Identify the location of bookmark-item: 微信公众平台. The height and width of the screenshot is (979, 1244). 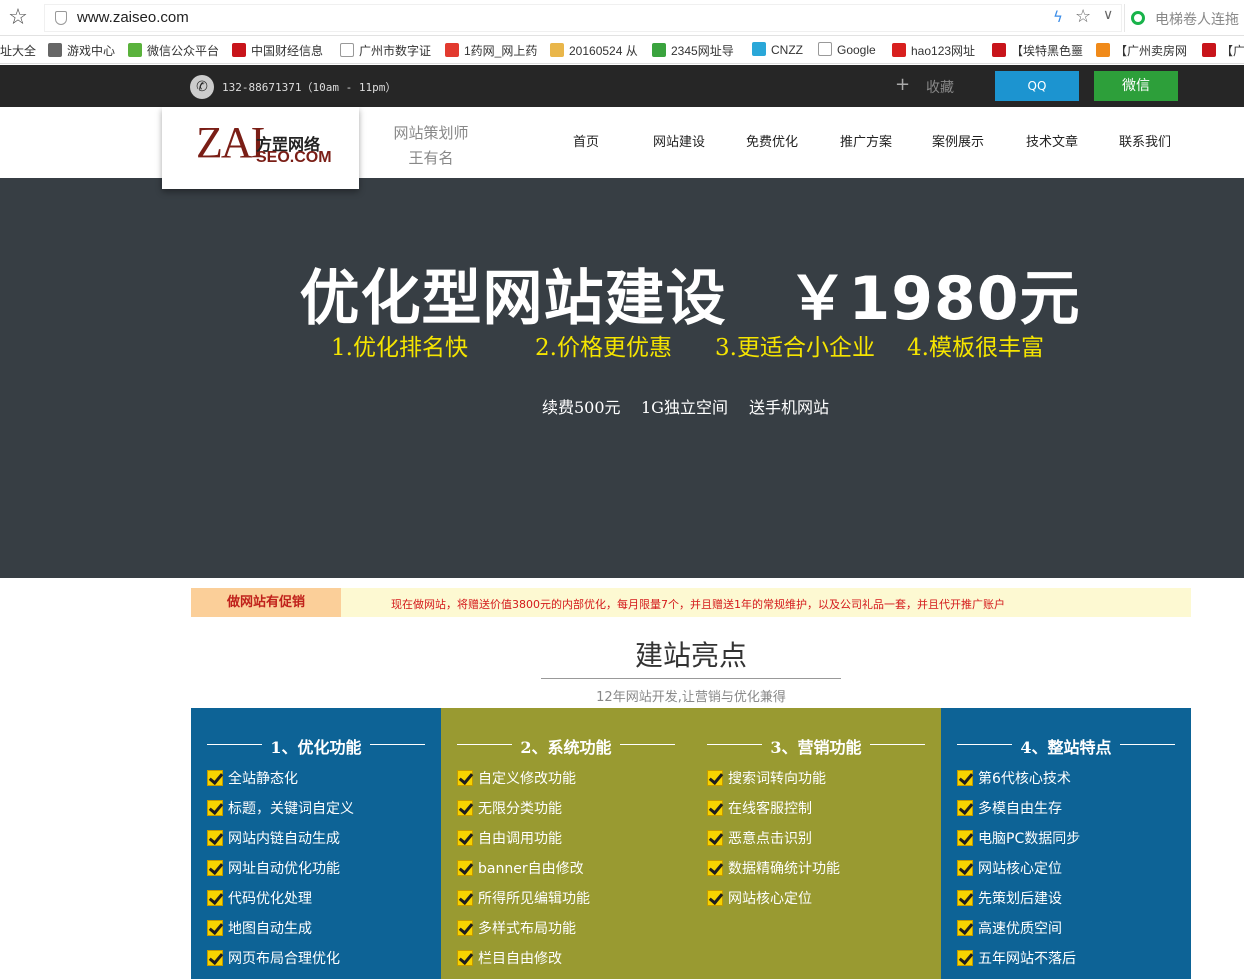
(173, 50).